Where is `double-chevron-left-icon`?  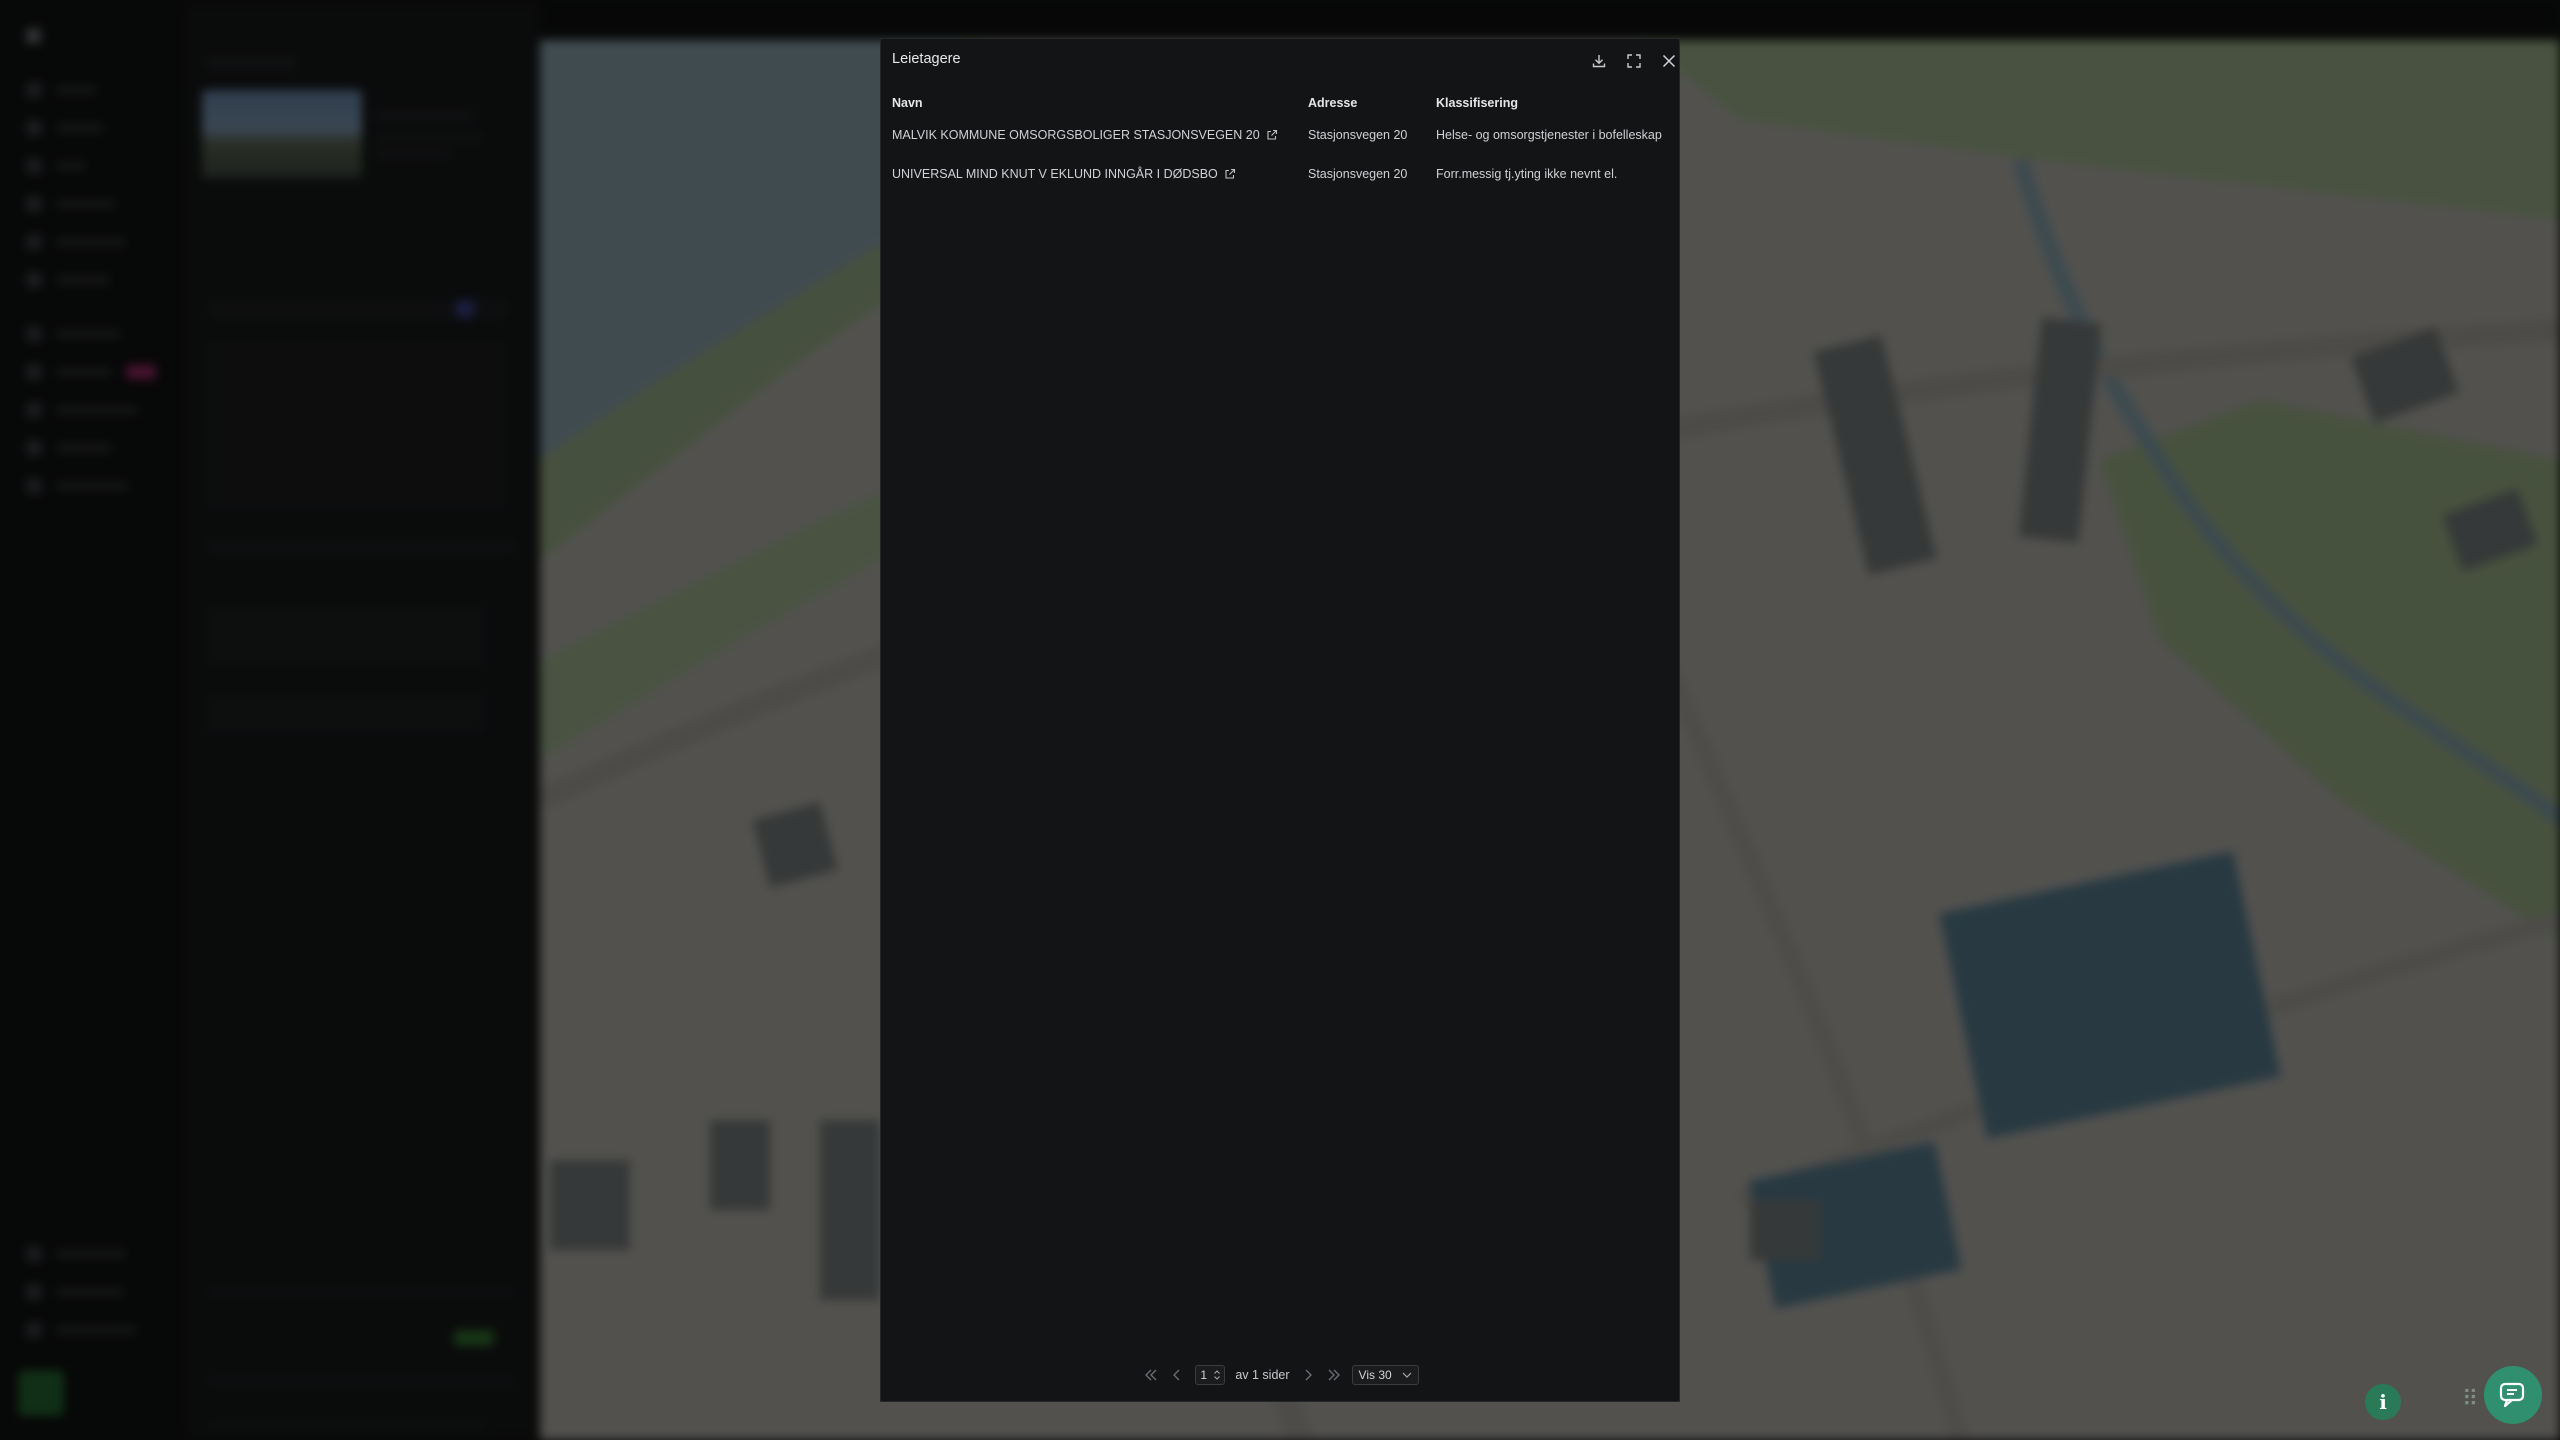
double-chevron-left-icon is located at coordinates (1151, 1375).